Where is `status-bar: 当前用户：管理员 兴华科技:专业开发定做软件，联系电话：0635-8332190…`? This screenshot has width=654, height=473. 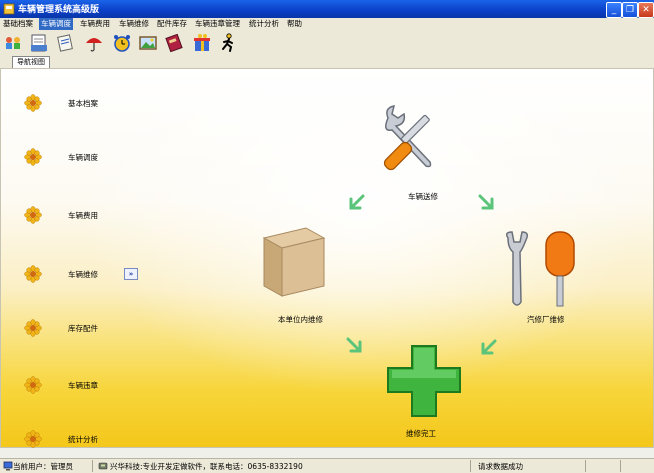 status-bar: 当前用户：管理员 兴华科技:专业开发定做软件，联系电话：0635-8332190… is located at coordinates (327, 465).